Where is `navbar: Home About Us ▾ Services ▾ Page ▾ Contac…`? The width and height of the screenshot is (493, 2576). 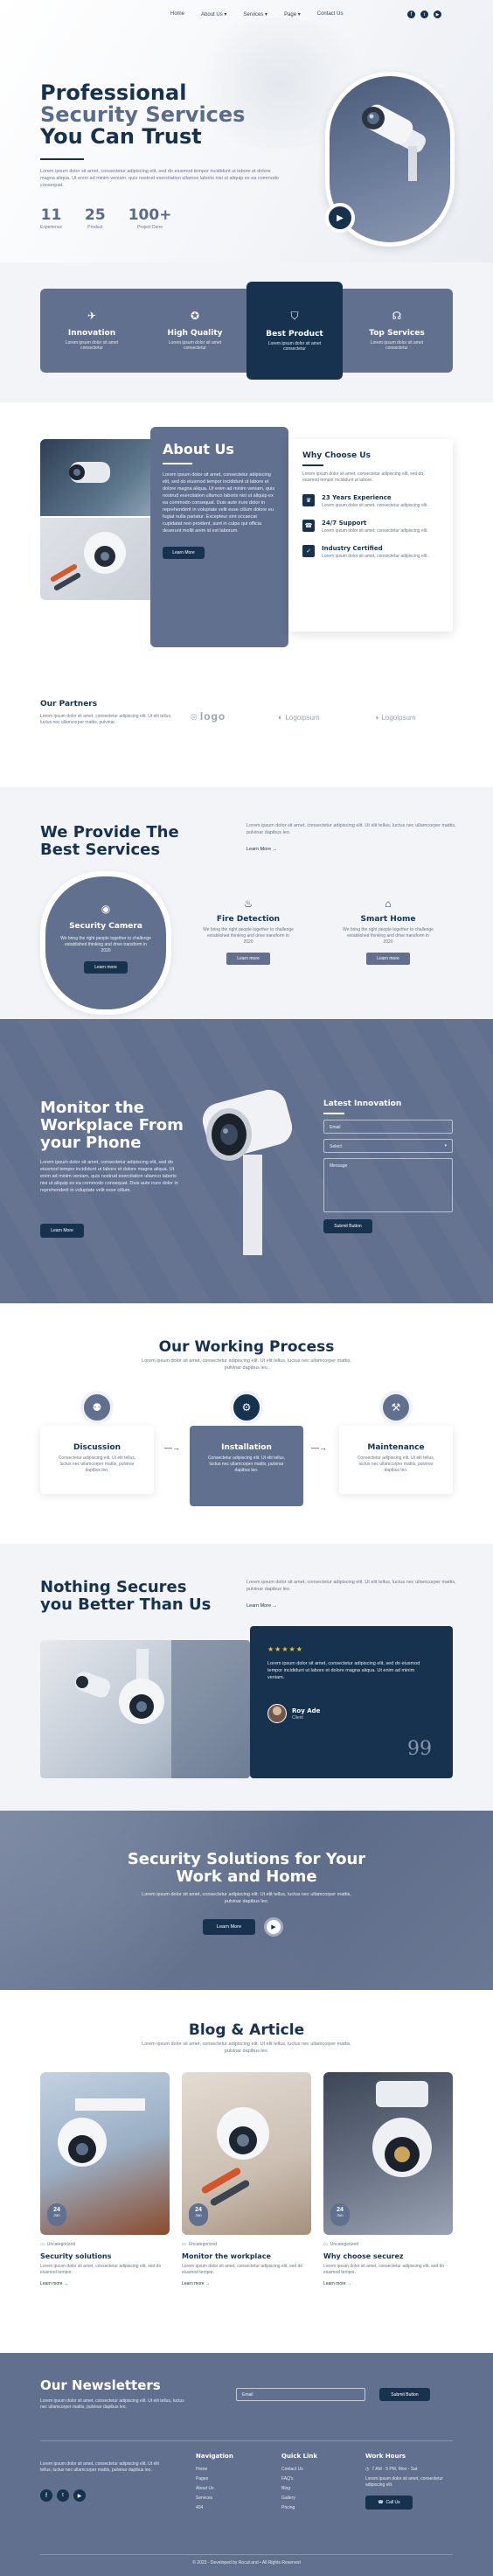
navbar: Home About Us ▾ Services ▾ Page ▾ Contac… is located at coordinates (246, 15).